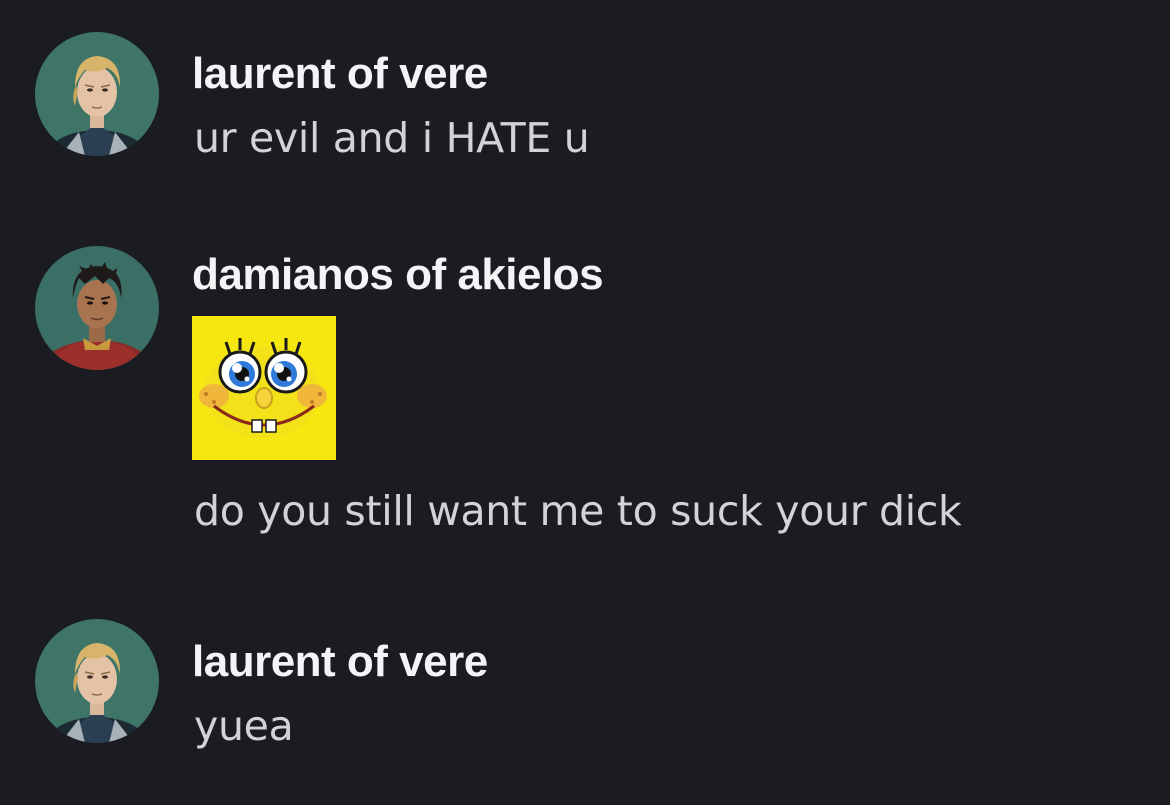 The image size is (1170, 805). I want to click on message-text: do you still want me to suck your dick, so click(578, 511).